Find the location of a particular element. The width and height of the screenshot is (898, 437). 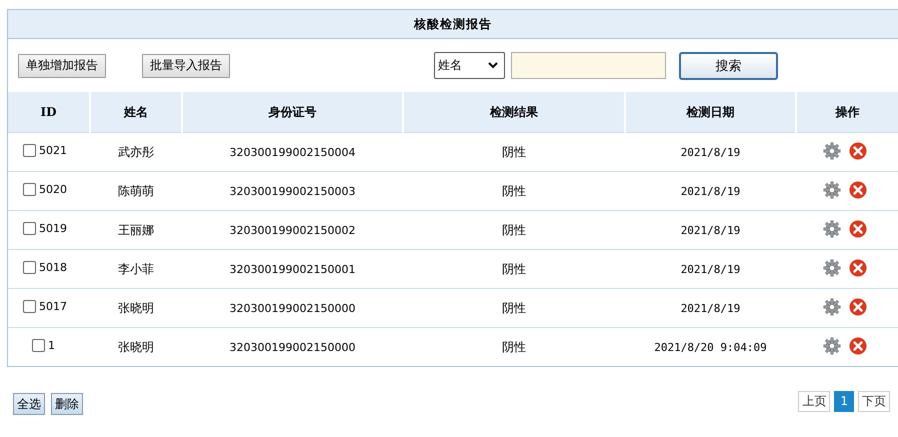

table-cell: 王丽娜 is located at coordinates (136, 229).